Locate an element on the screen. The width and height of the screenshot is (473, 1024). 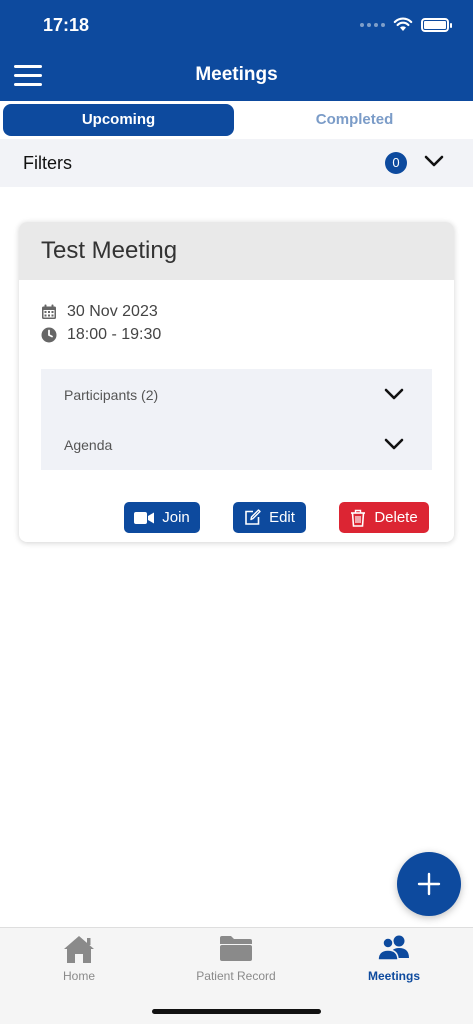
meeting-details-accordion: Participants (2) Agenda is located at coordinates (236, 419).